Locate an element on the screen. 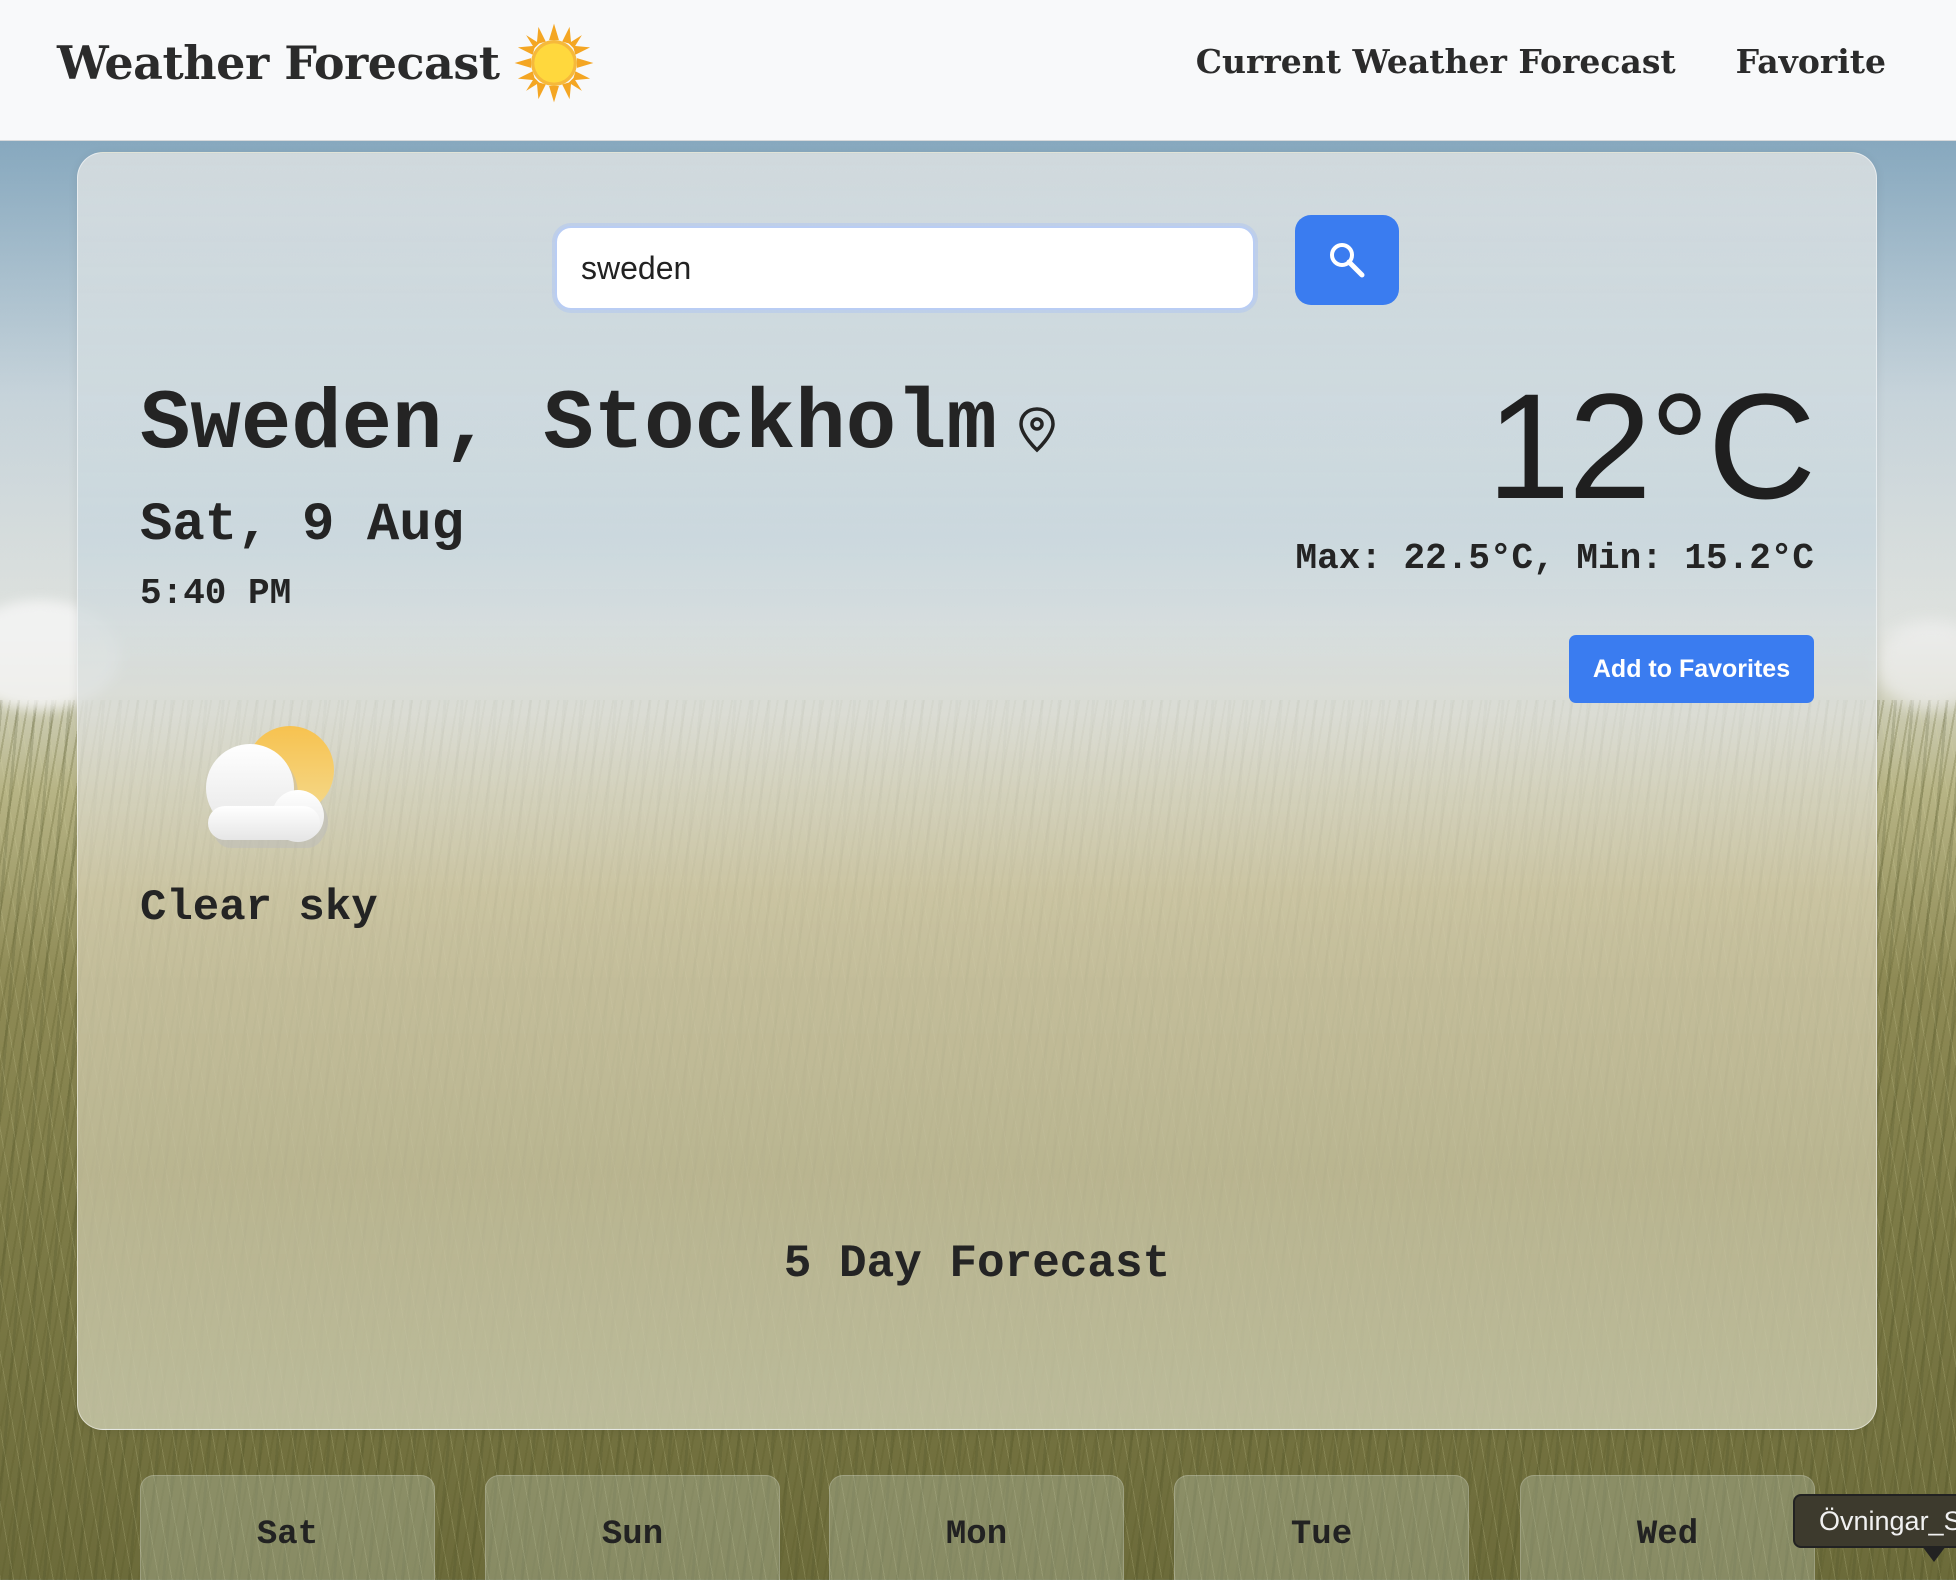 This screenshot has height=1580, width=1956. search-icon is located at coordinates (1347, 260).